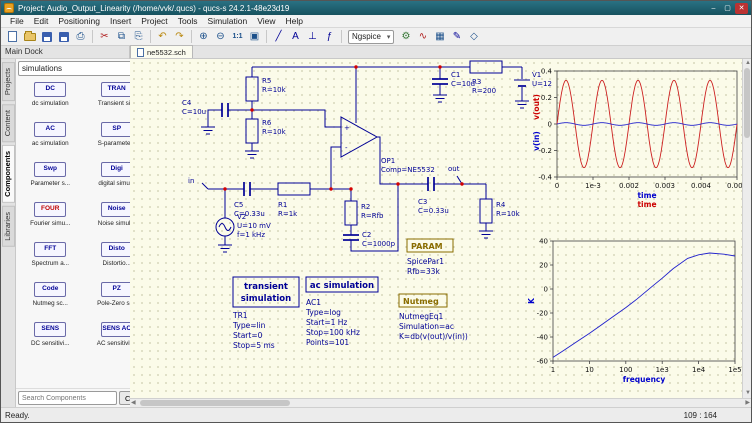 This screenshot has width=752, height=423. I want to click on paste-icon: ⎘, so click(138, 36).